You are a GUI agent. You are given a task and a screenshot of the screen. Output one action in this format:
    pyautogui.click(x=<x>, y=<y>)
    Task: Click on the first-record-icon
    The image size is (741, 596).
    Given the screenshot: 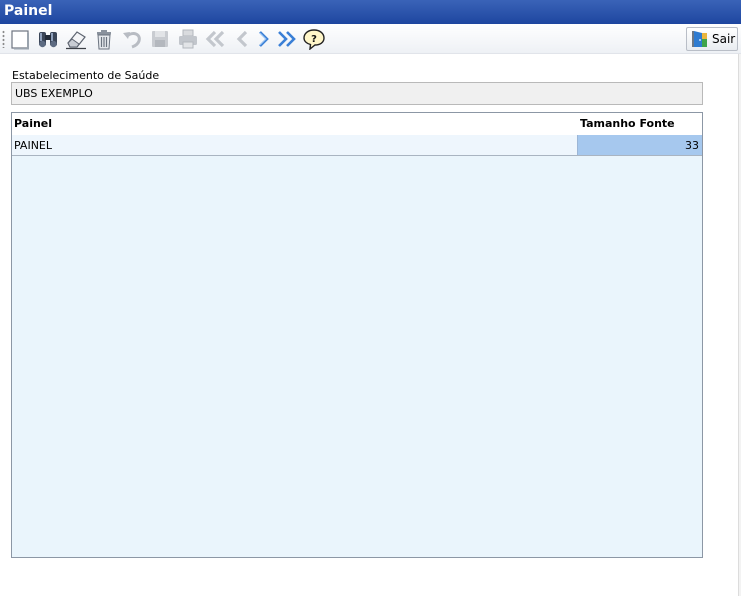 What is the action you would take?
    pyautogui.click(x=215, y=39)
    